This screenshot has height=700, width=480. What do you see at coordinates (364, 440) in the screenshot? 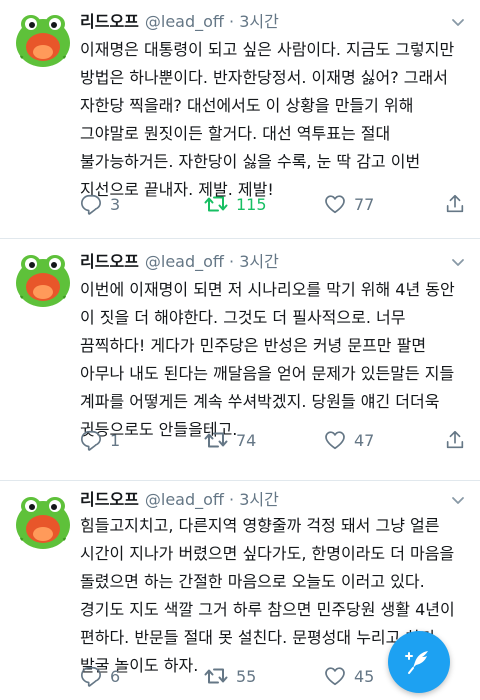
I see `like-count: 47` at bounding box center [364, 440].